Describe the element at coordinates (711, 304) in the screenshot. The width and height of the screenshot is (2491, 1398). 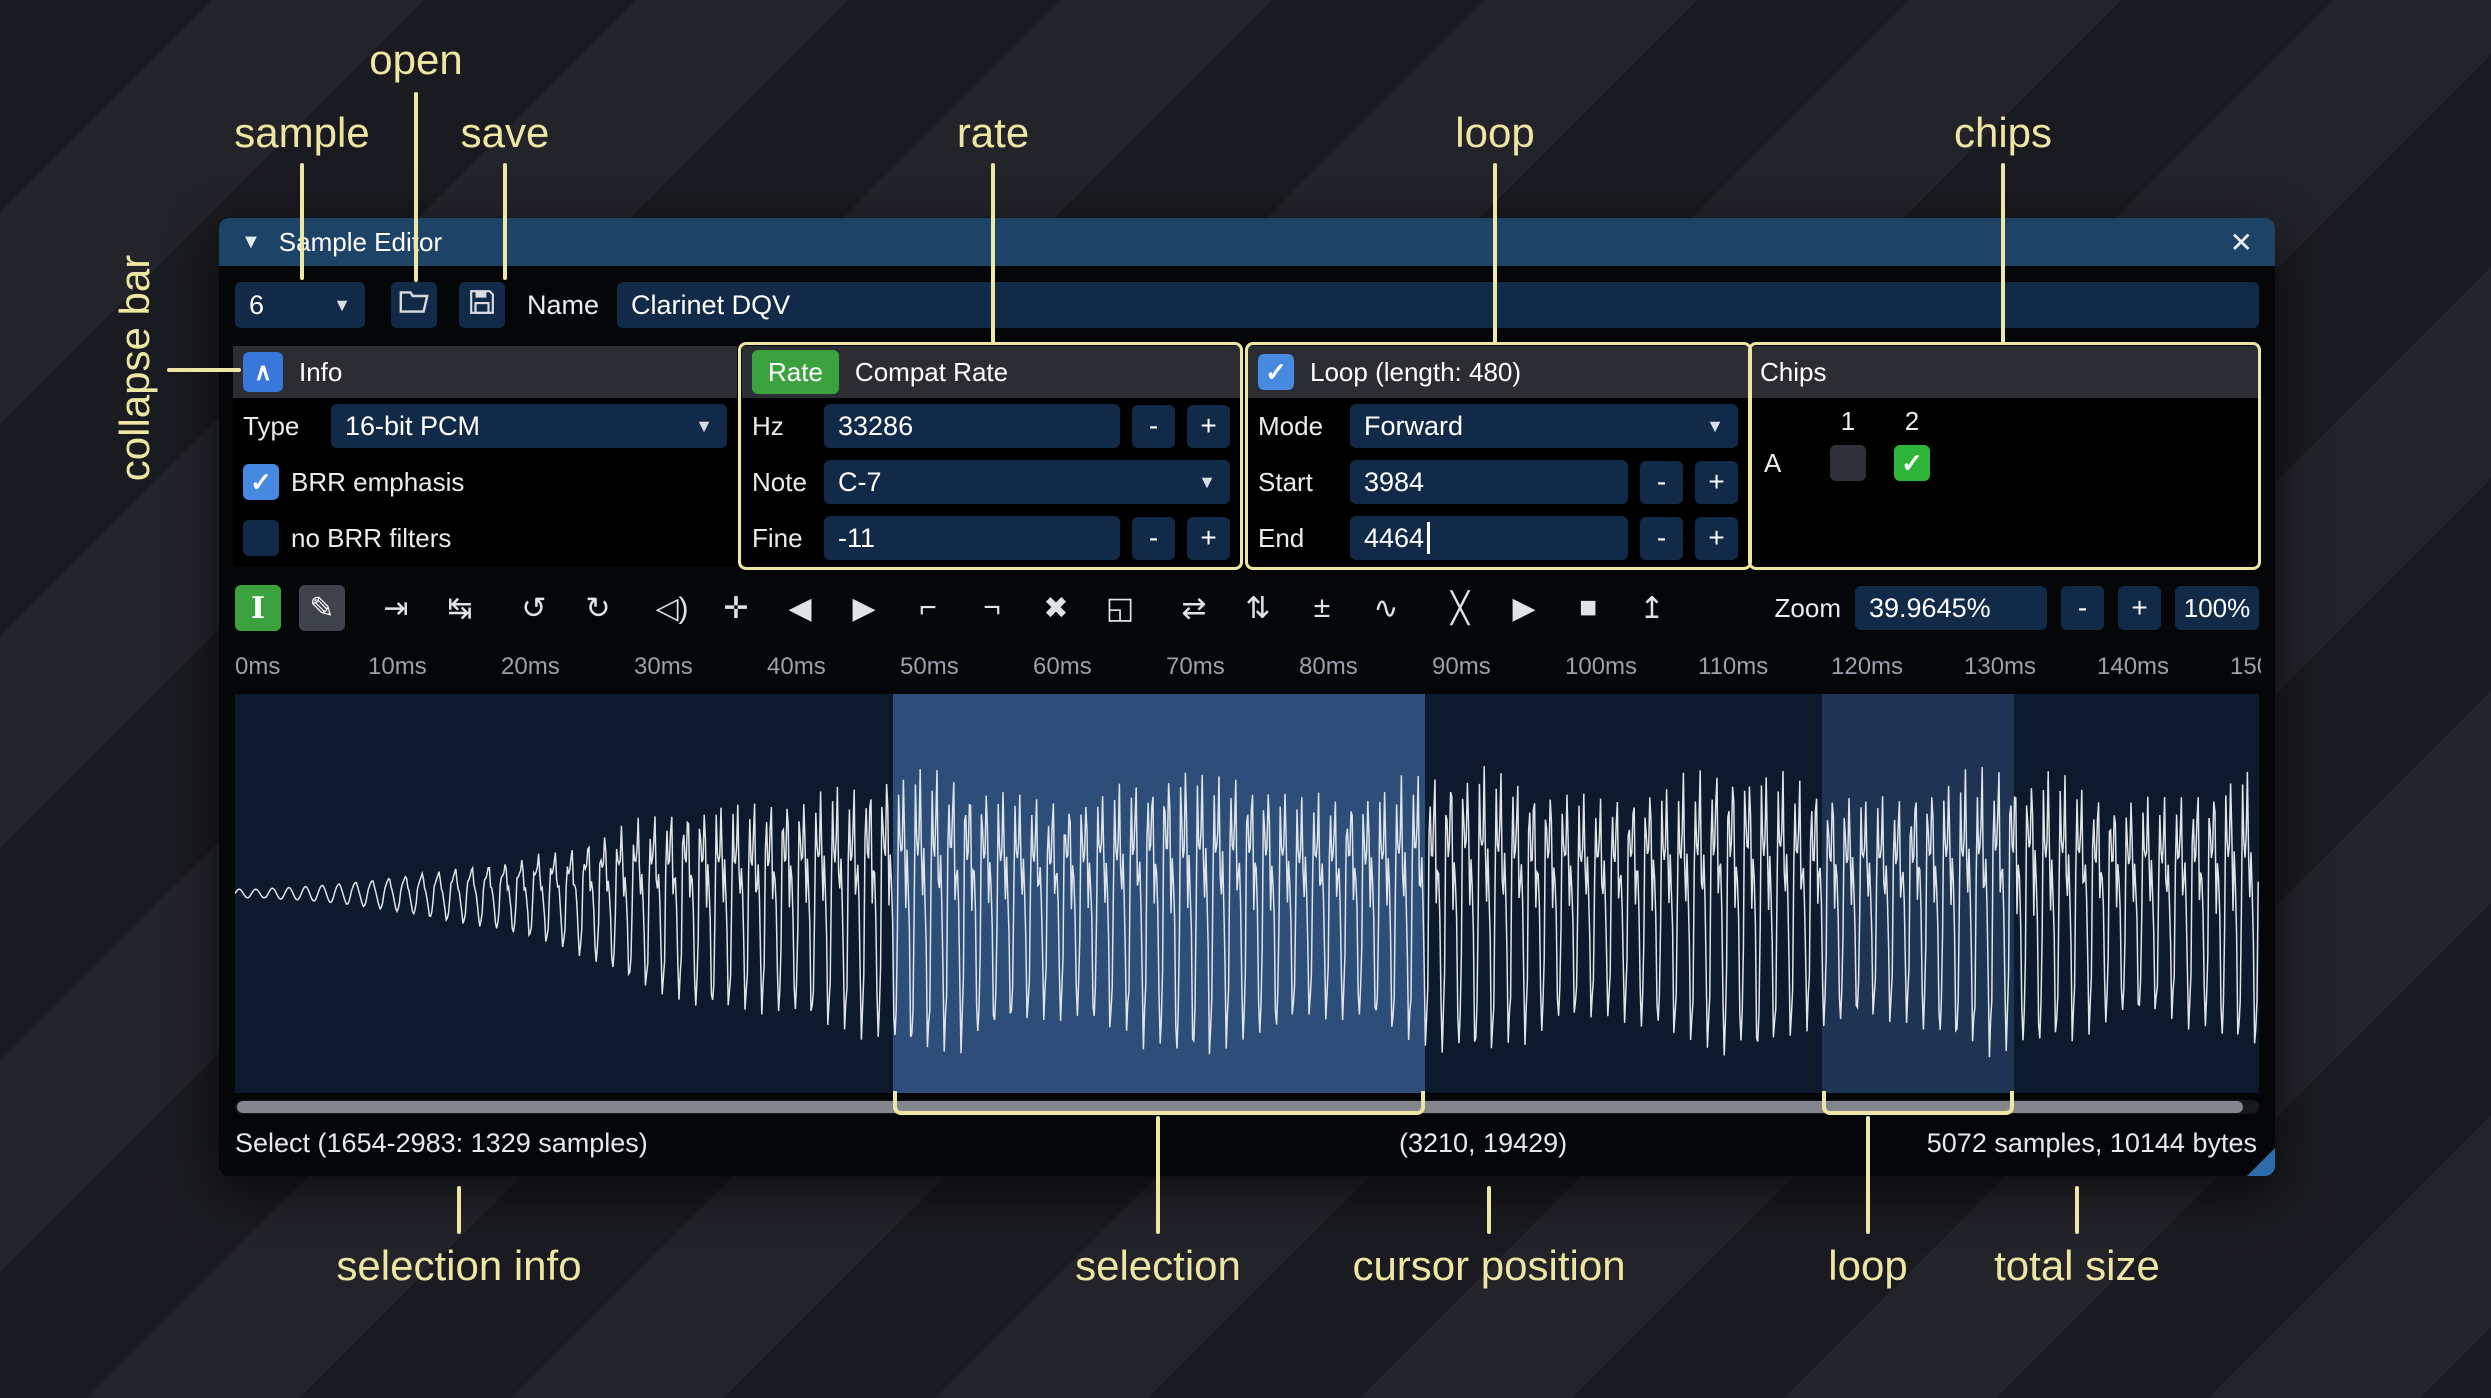
I see `sample-name-value: Clarinet DQV` at that location.